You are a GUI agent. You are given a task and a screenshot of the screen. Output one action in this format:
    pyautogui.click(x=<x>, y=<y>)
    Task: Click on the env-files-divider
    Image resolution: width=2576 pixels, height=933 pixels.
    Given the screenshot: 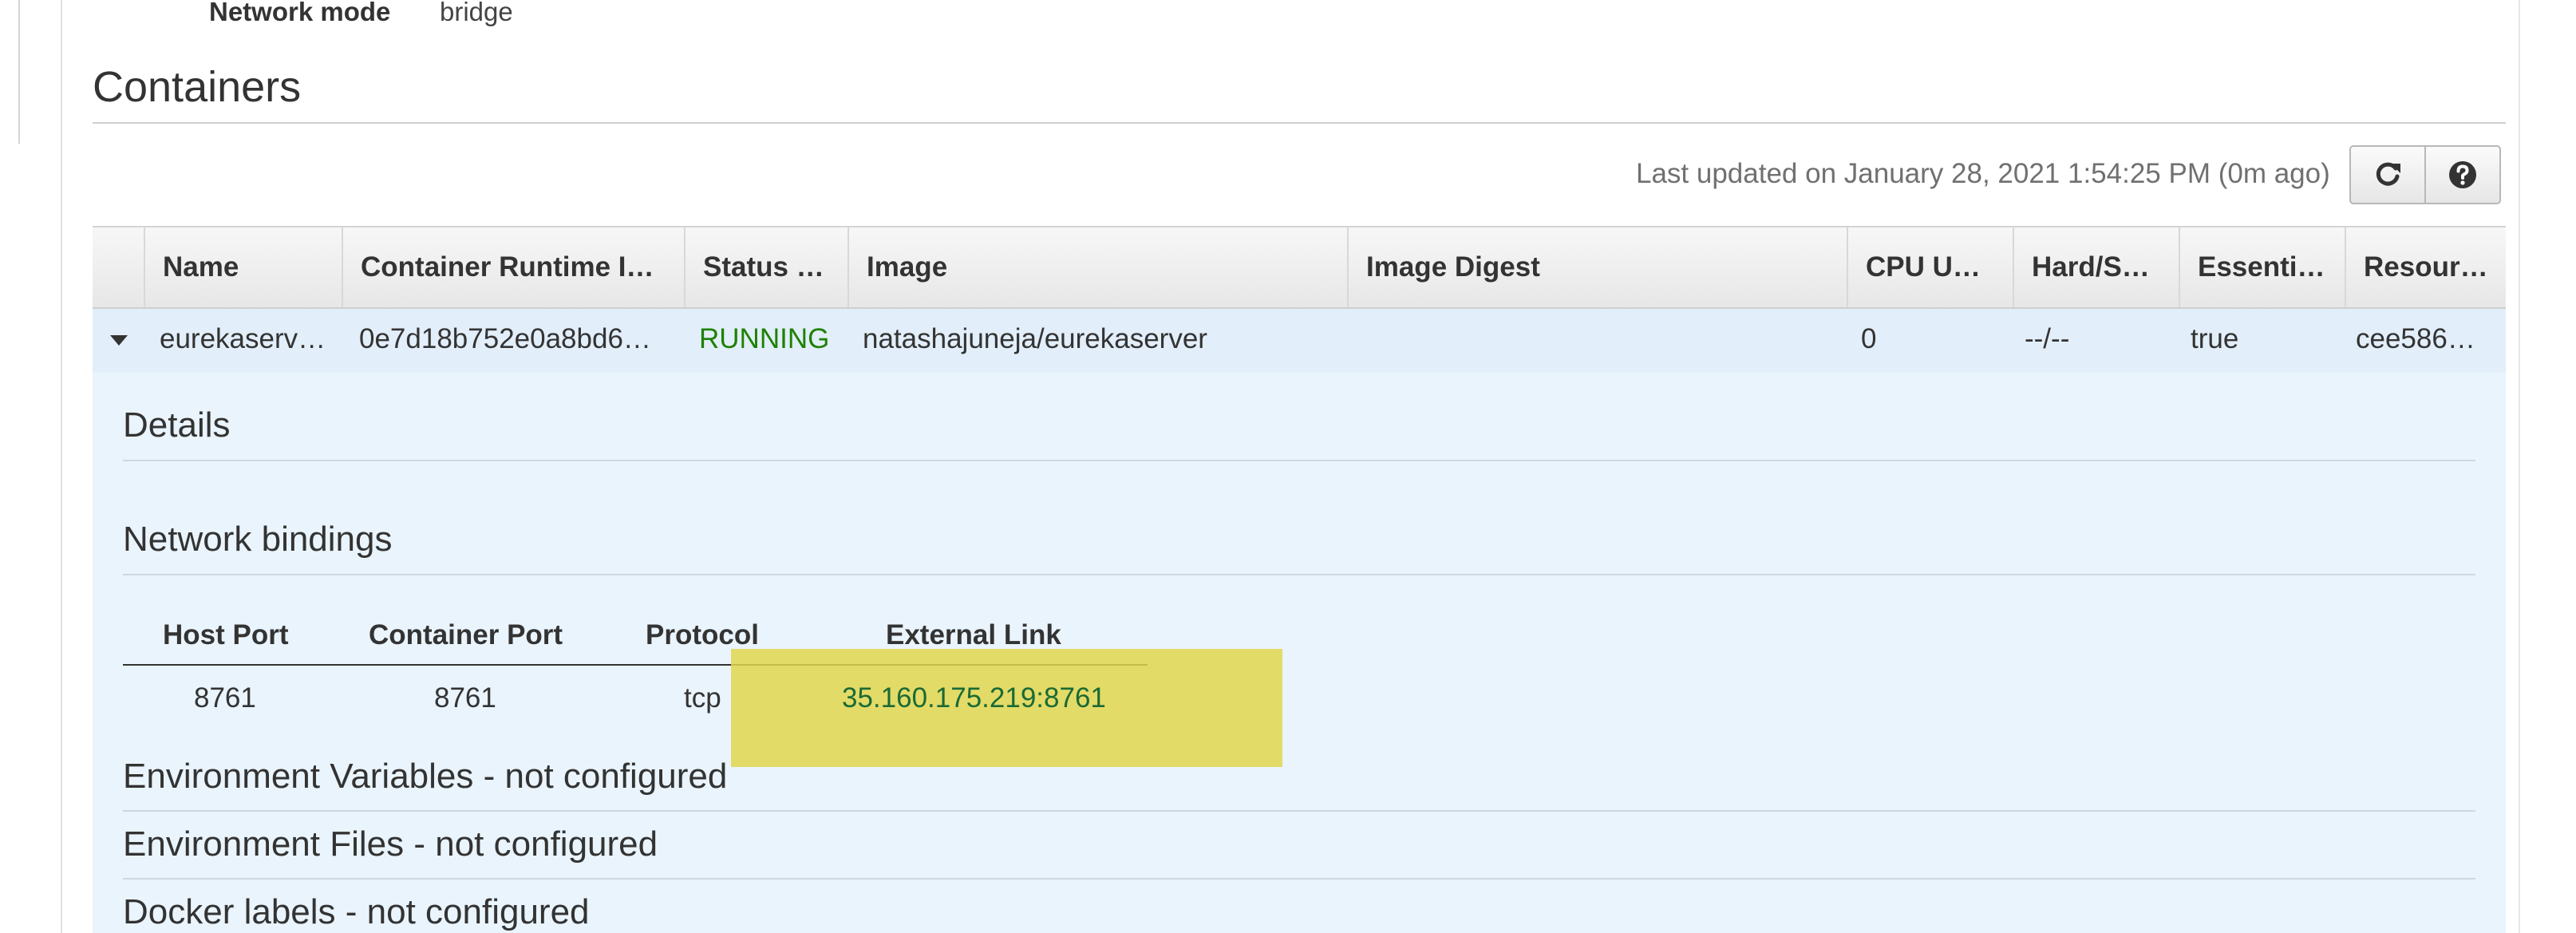 What is the action you would take?
    pyautogui.click(x=1299, y=879)
    